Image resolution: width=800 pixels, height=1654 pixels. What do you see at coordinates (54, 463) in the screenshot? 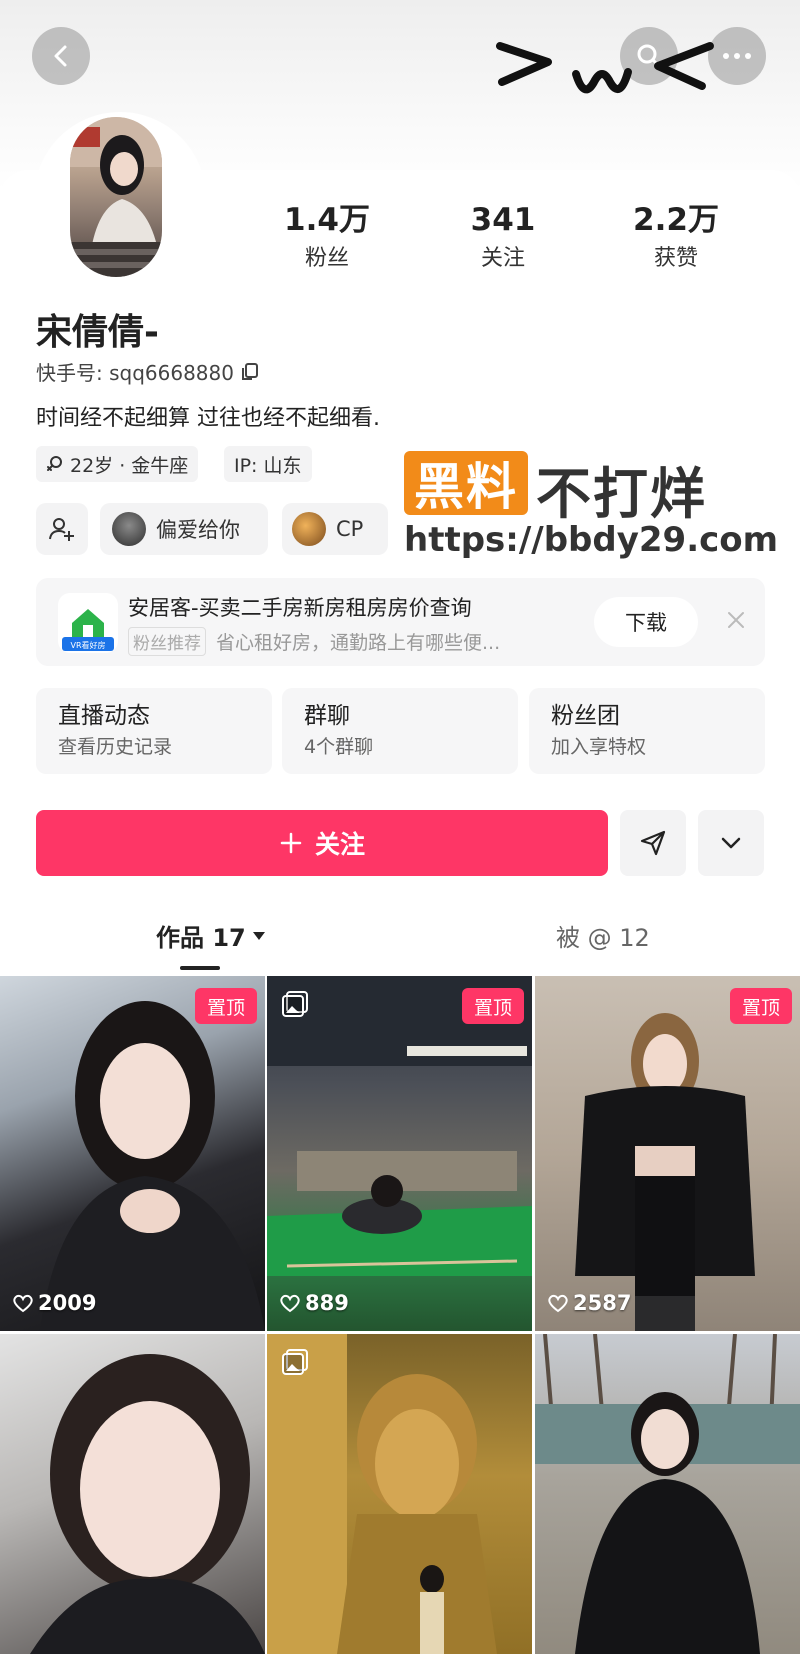
I see `female-icon` at bounding box center [54, 463].